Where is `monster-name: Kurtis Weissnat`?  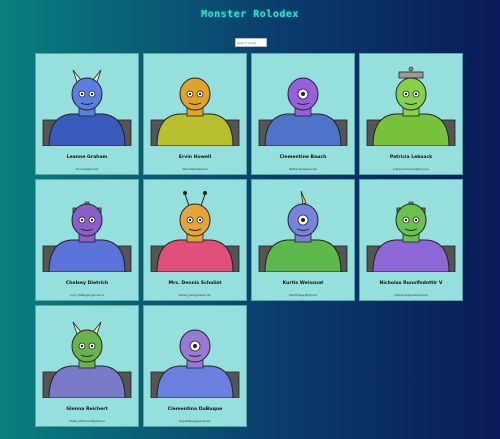 monster-name: Kurtis Weissnat is located at coordinates (303, 283).